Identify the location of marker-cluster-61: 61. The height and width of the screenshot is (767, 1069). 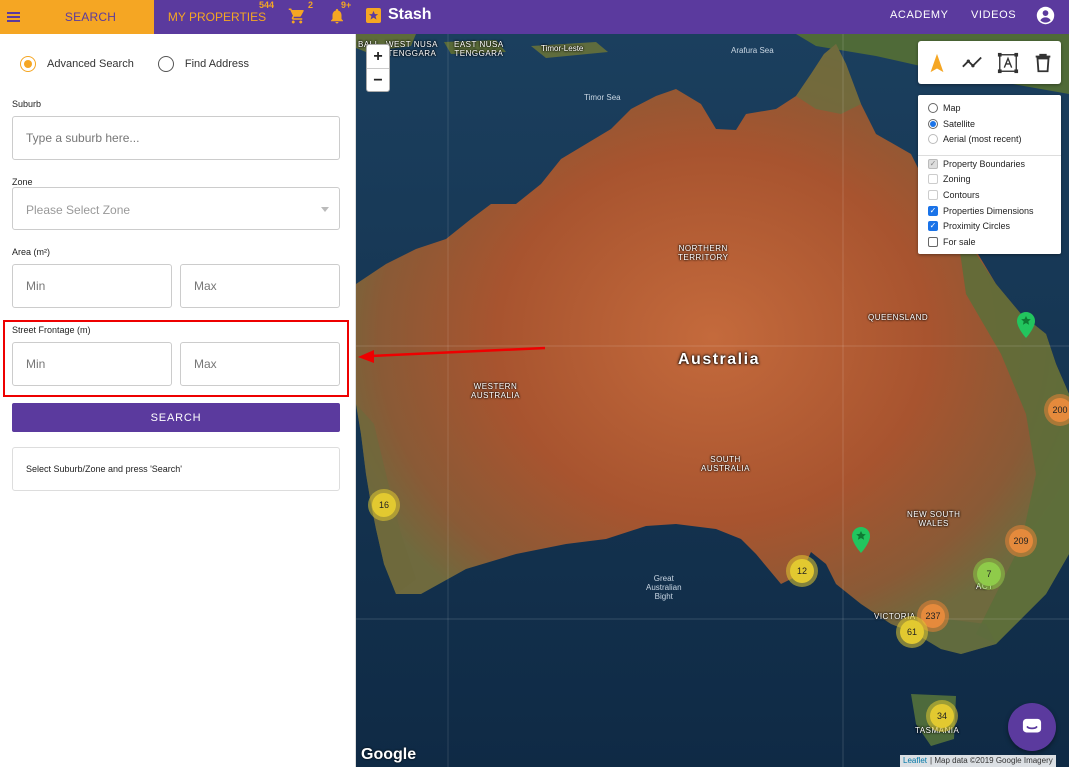
(912, 632).